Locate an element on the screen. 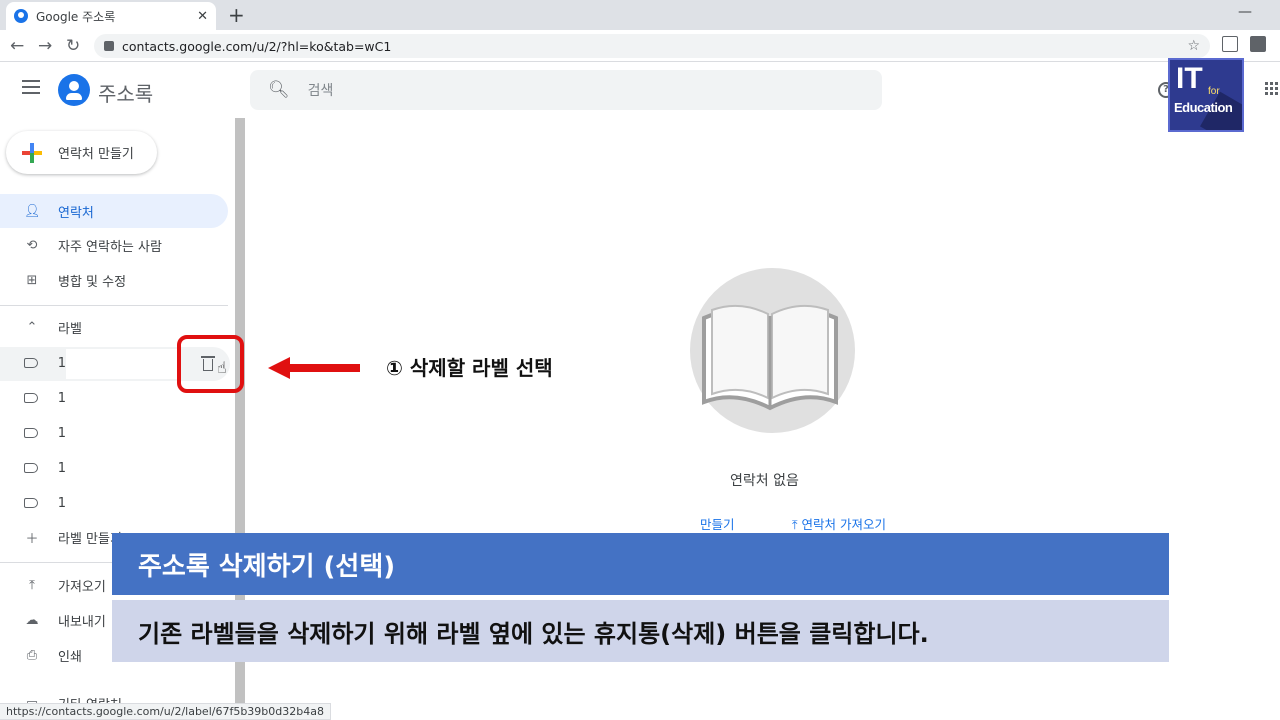 This screenshot has height=720, width=1280. tab-title: Google 주소록 is located at coordinates (76, 16).